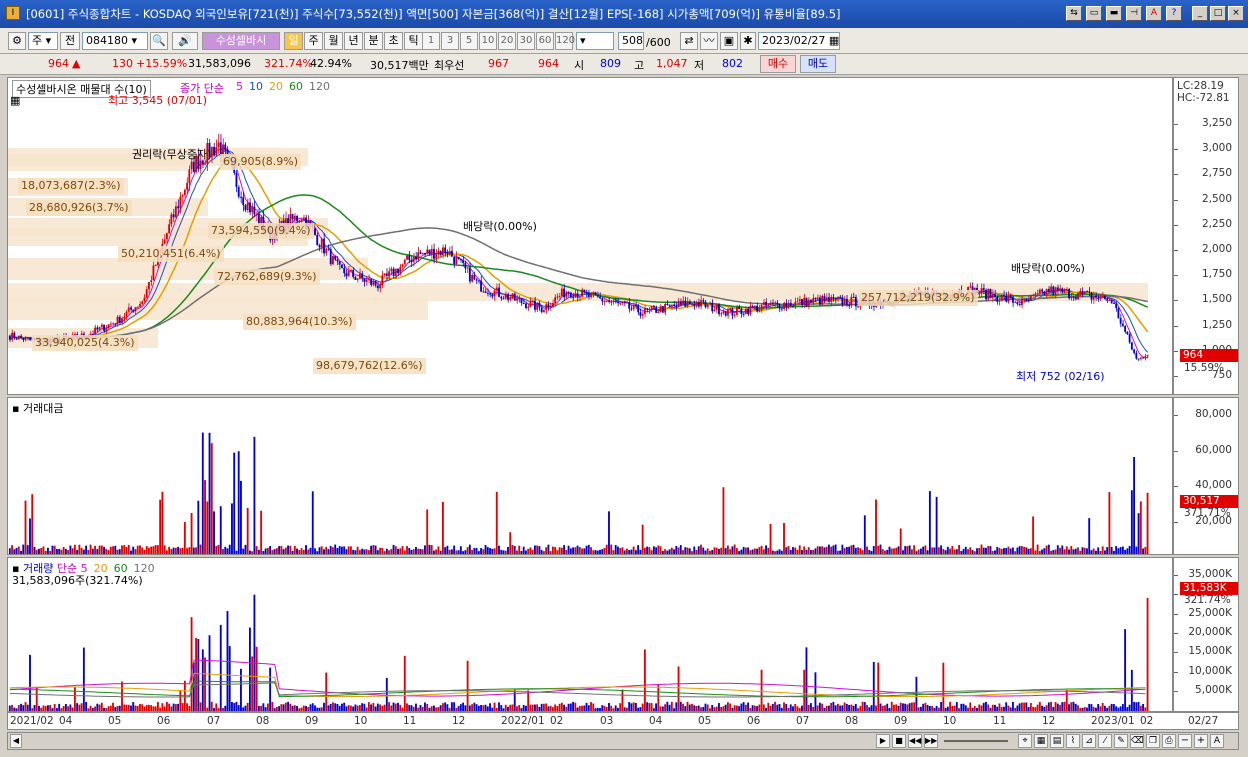 Image resolution: width=1248 pixels, height=757 pixels. What do you see at coordinates (43, 41) in the screenshot?
I see `market-select: 주 ▾` at bounding box center [43, 41].